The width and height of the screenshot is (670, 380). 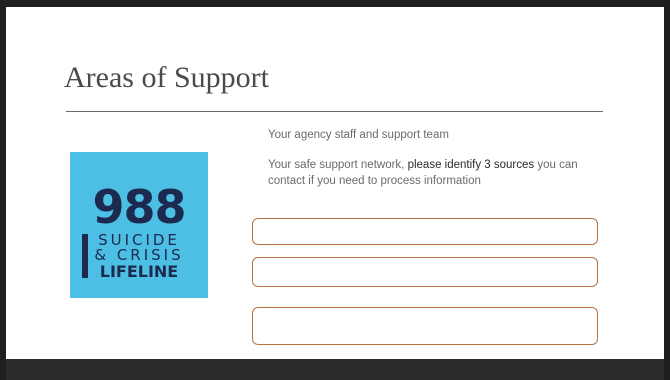 What do you see at coordinates (139, 255) in the screenshot?
I see `logo-word-crisis: & CRISIS` at bounding box center [139, 255].